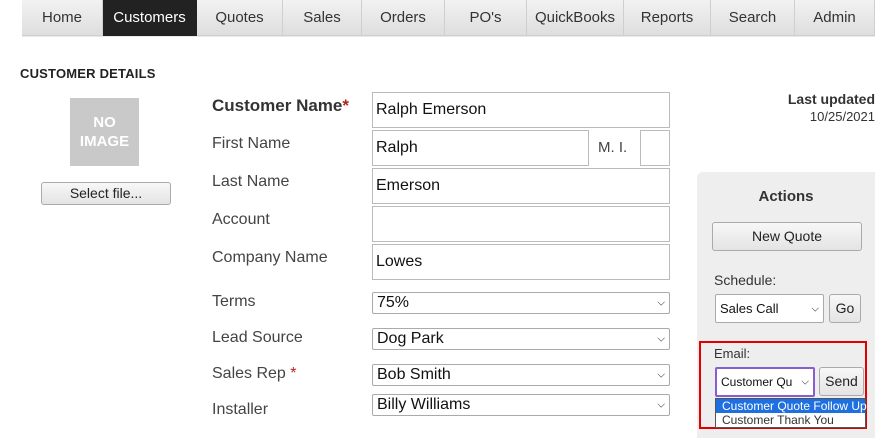  I want to click on no-image-placeholder: NO IMAGE, so click(104, 132).